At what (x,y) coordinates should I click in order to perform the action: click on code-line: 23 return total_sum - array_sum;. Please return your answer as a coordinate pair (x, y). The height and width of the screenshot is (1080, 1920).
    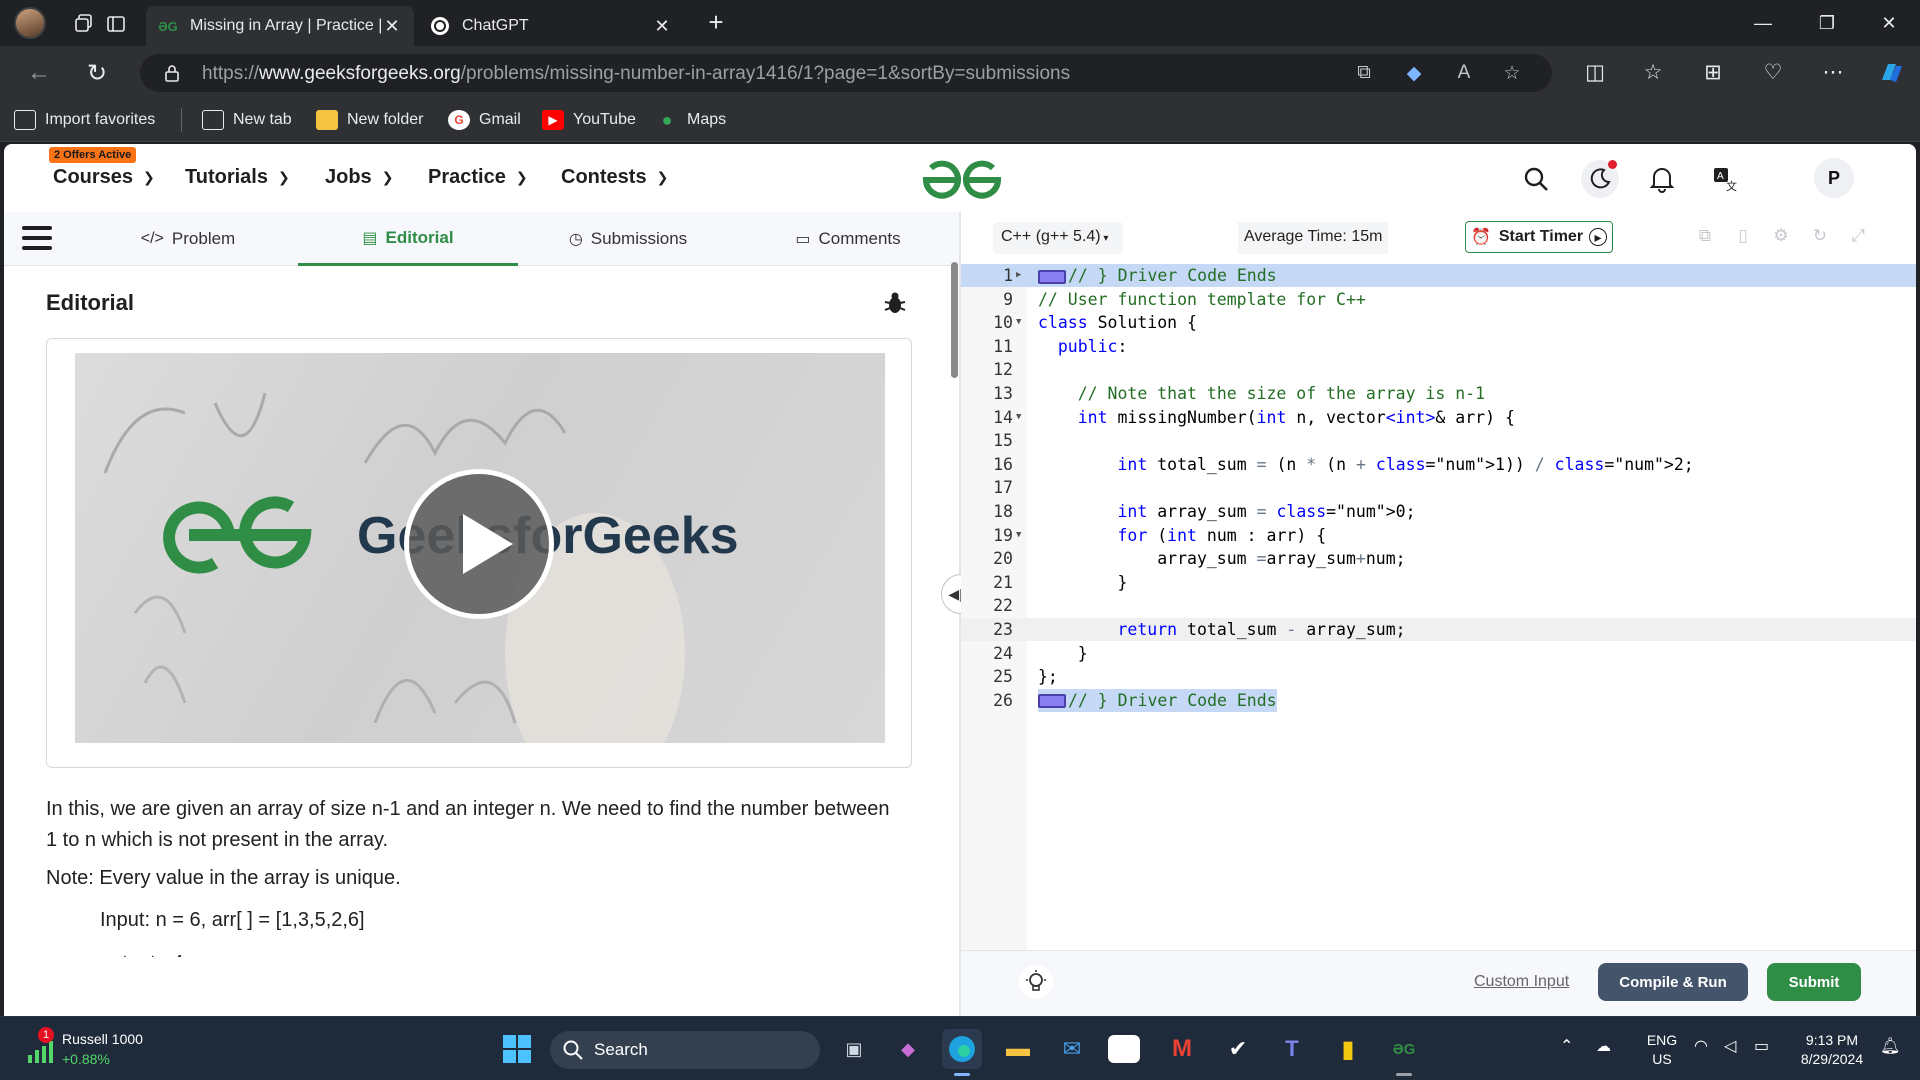
    Looking at the image, I should click on (1438, 629).